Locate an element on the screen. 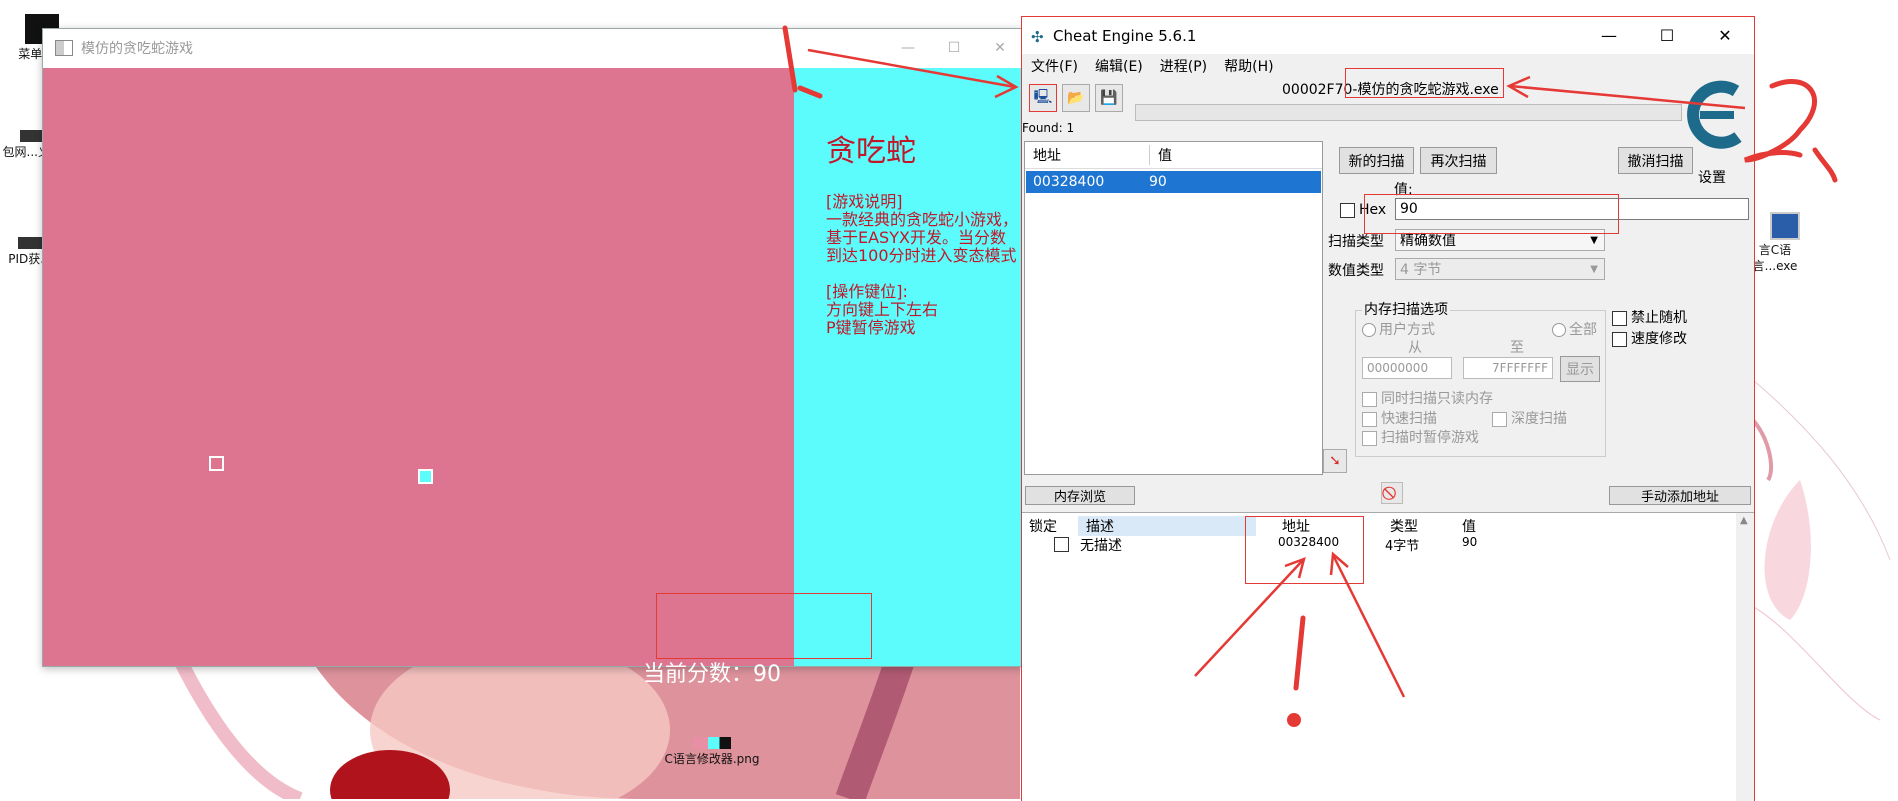 Image resolution: width=1898 pixels, height=801 pixels. col-type: 类型 is located at coordinates (1404, 526).